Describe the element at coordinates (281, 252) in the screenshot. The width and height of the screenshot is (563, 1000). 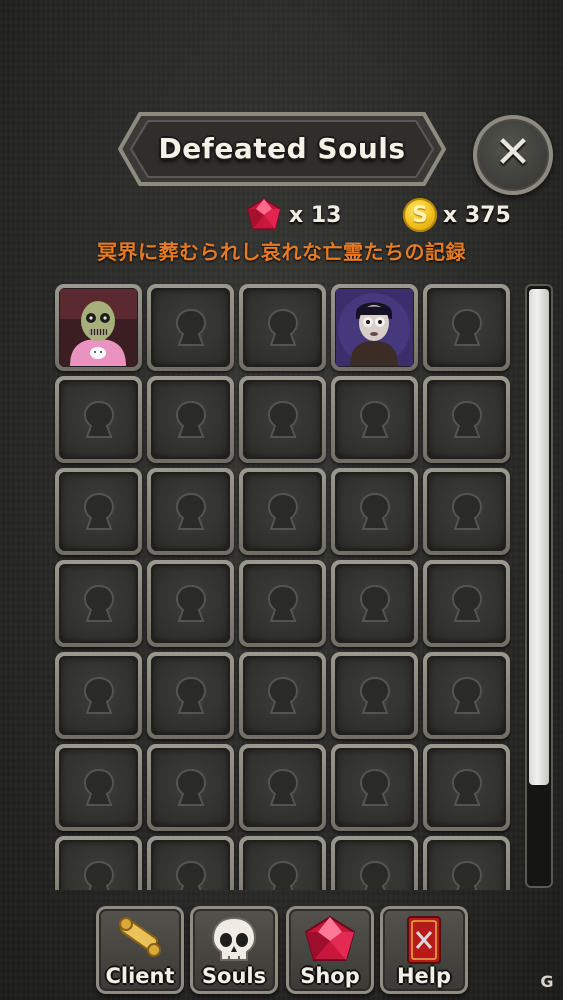
I see `subtitle: 冥界に葬むられし哀れな亡霊たちの記録` at that location.